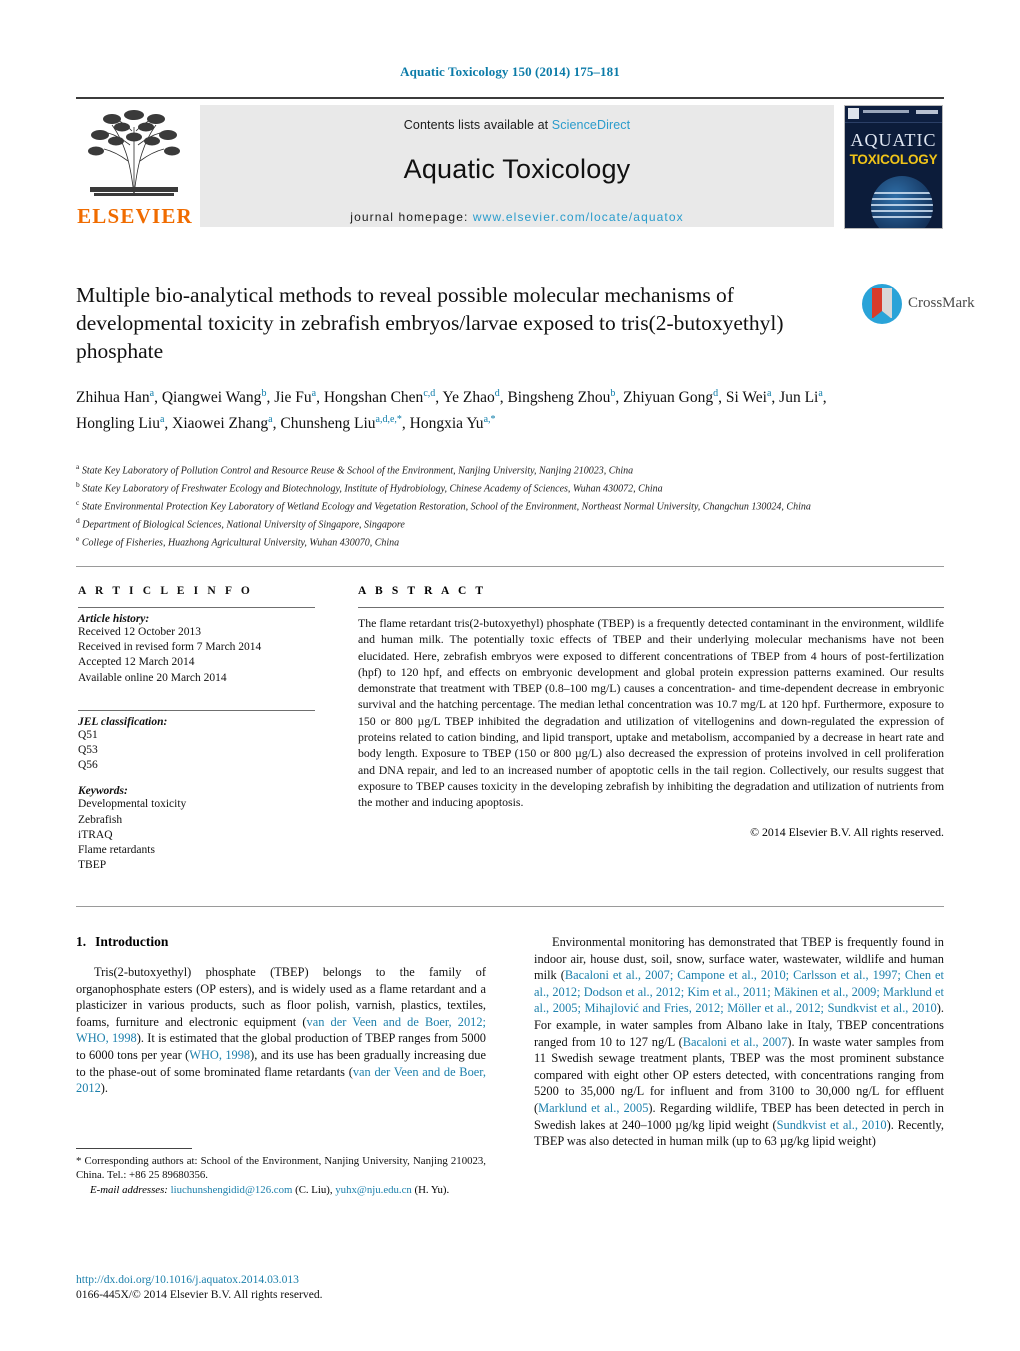 The width and height of the screenshot is (1020, 1351). I want to click on author-affiliation-marker: a,*, so click(489, 420).